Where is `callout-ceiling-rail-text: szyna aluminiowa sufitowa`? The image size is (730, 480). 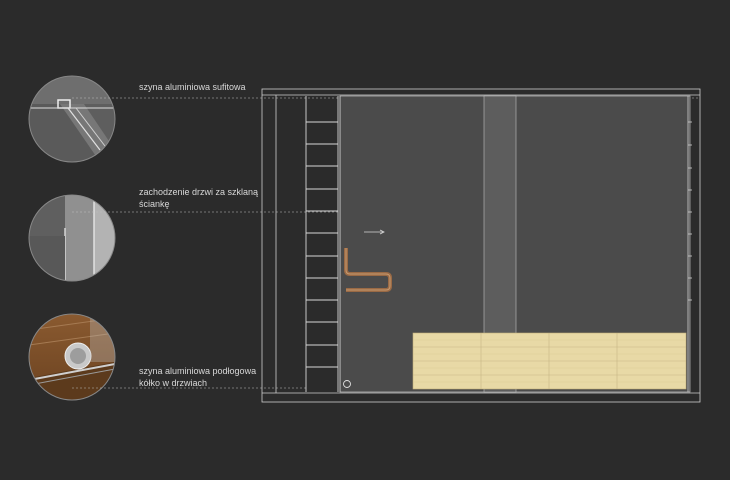 callout-ceiling-rail-text: szyna aluminiowa sufitowa is located at coordinates (192, 87).